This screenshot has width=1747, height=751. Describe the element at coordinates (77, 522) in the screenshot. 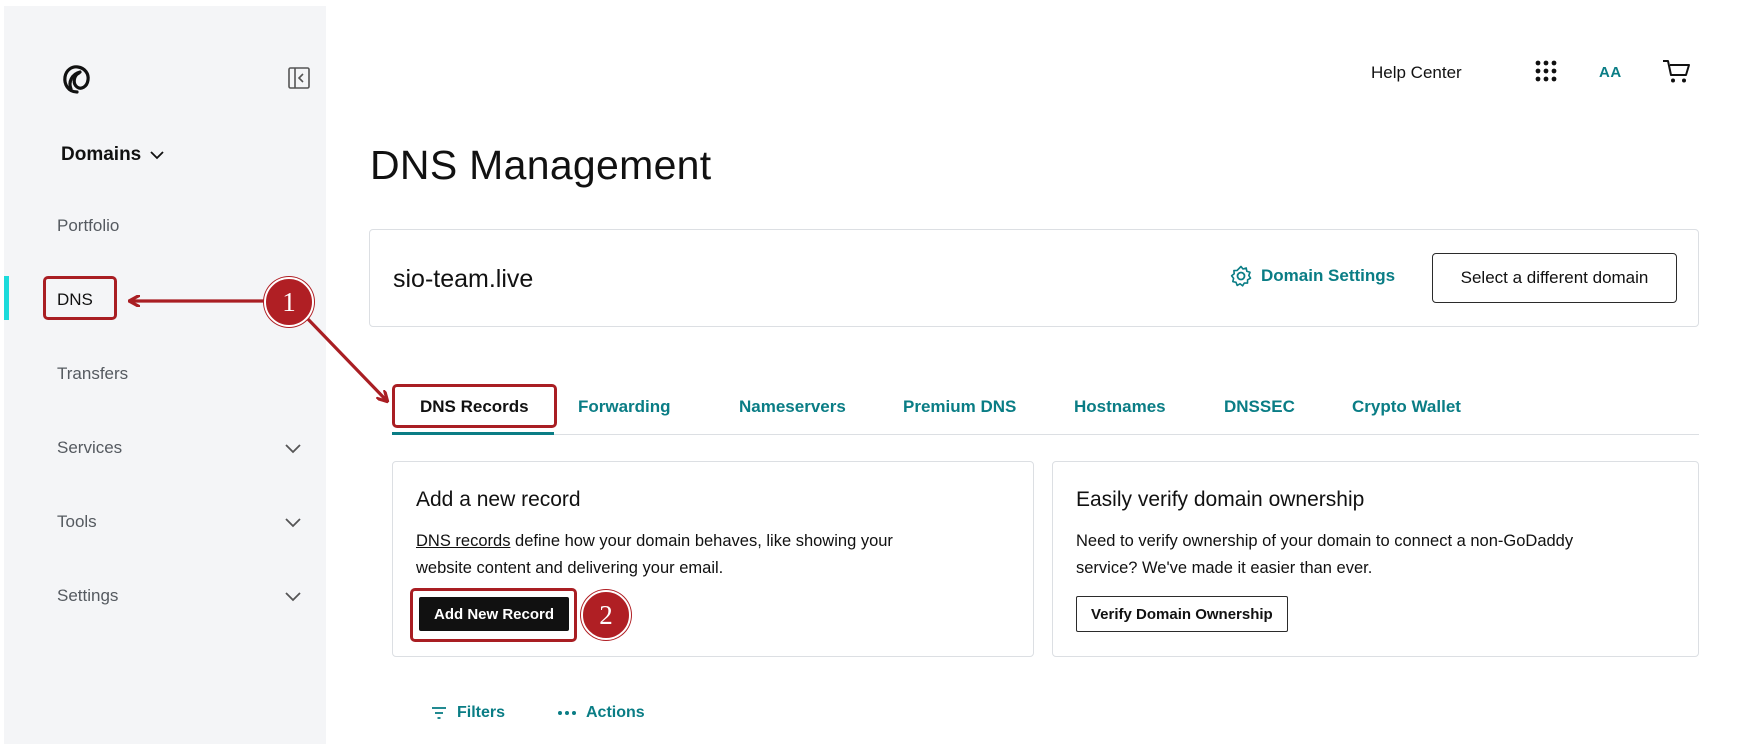

I see `sidebar-item-tools: Tools` at that location.